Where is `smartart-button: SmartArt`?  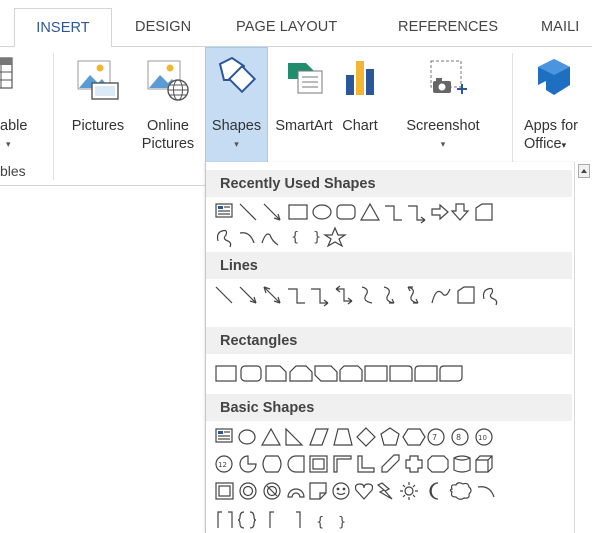 smartart-button: SmartArt is located at coordinates (304, 113).